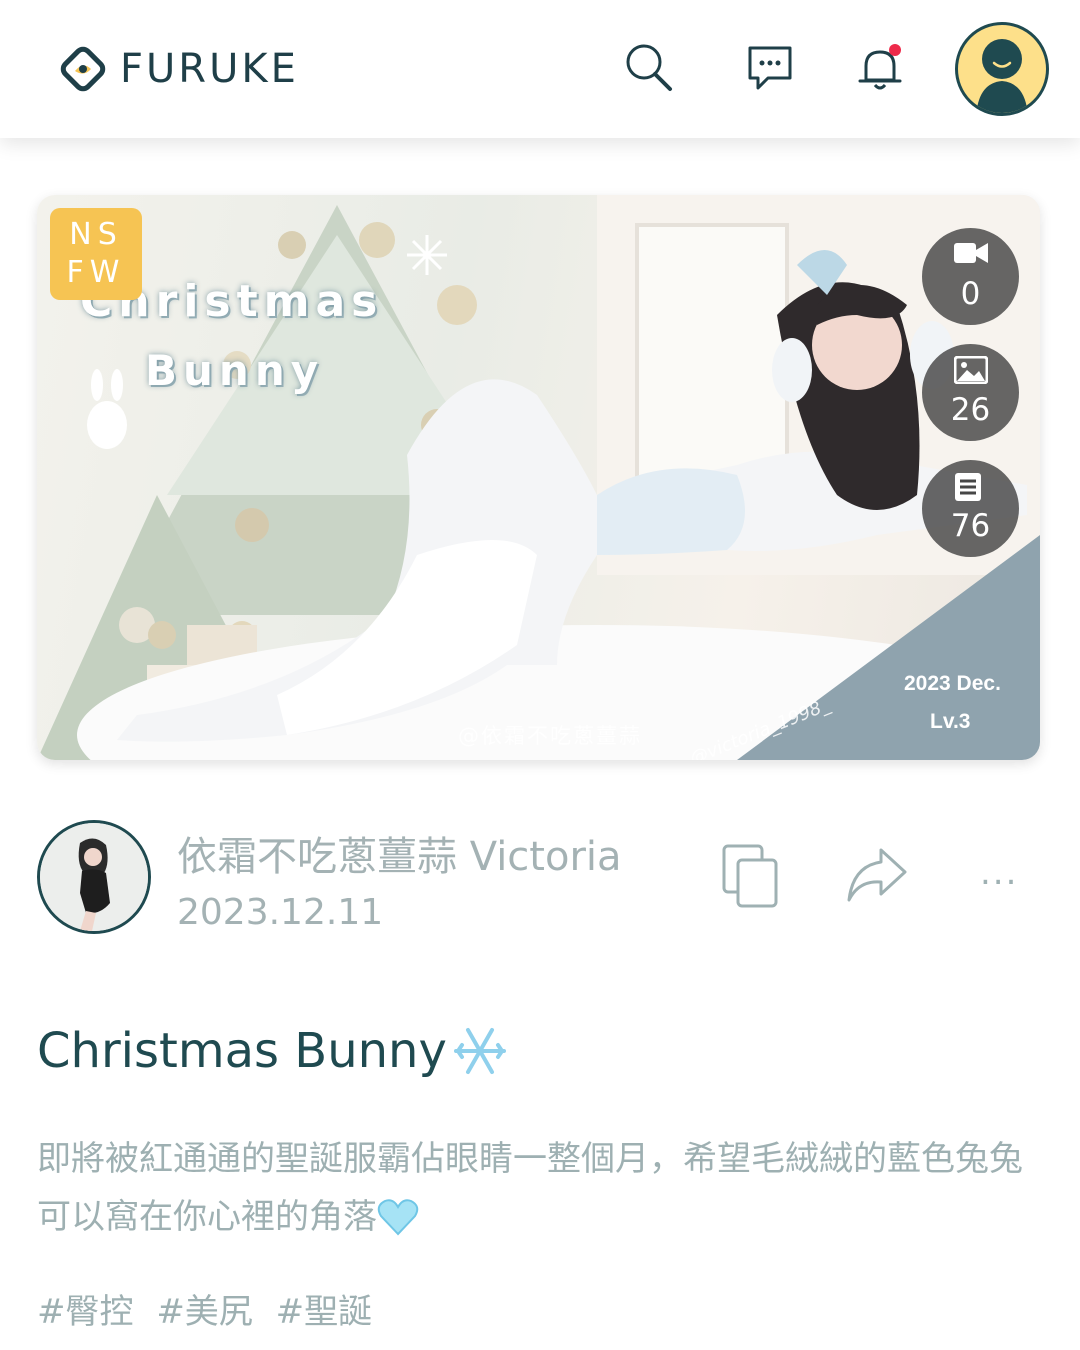 This screenshot has width=1080, height=1350. I want to click on image-count-badge: 26, so click(970, 392).